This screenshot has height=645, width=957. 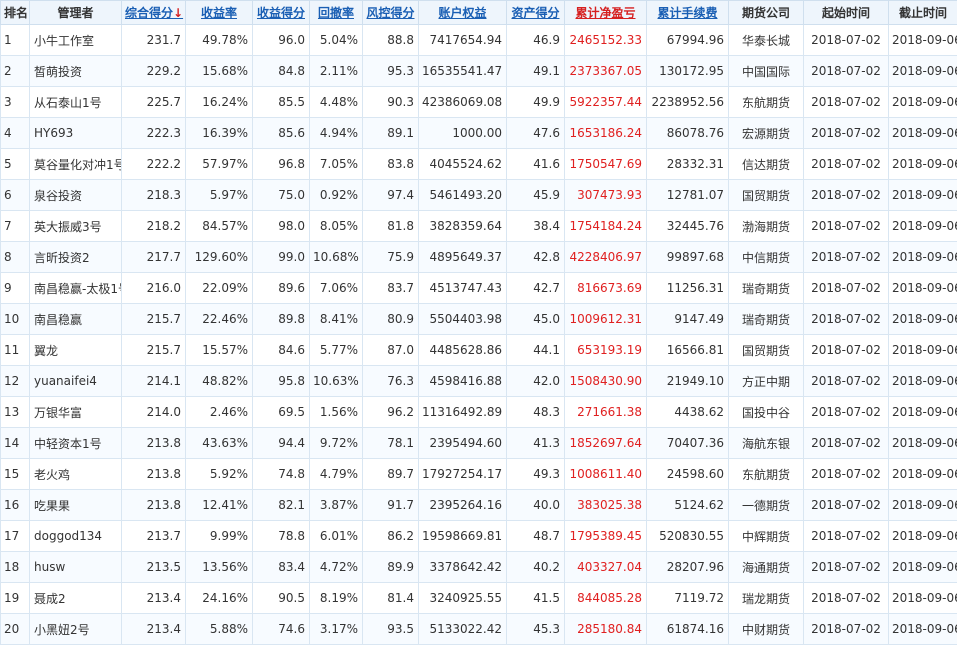 What do you see at coordinates (76, 319) in the screenshot?
I see `manager-cell: 南昌稳赢` at bounding box center [76, 319].